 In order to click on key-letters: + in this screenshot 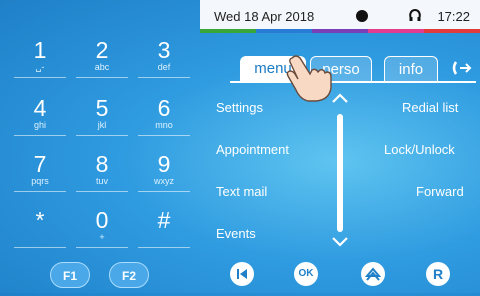, I will do `click(102, 237)`.